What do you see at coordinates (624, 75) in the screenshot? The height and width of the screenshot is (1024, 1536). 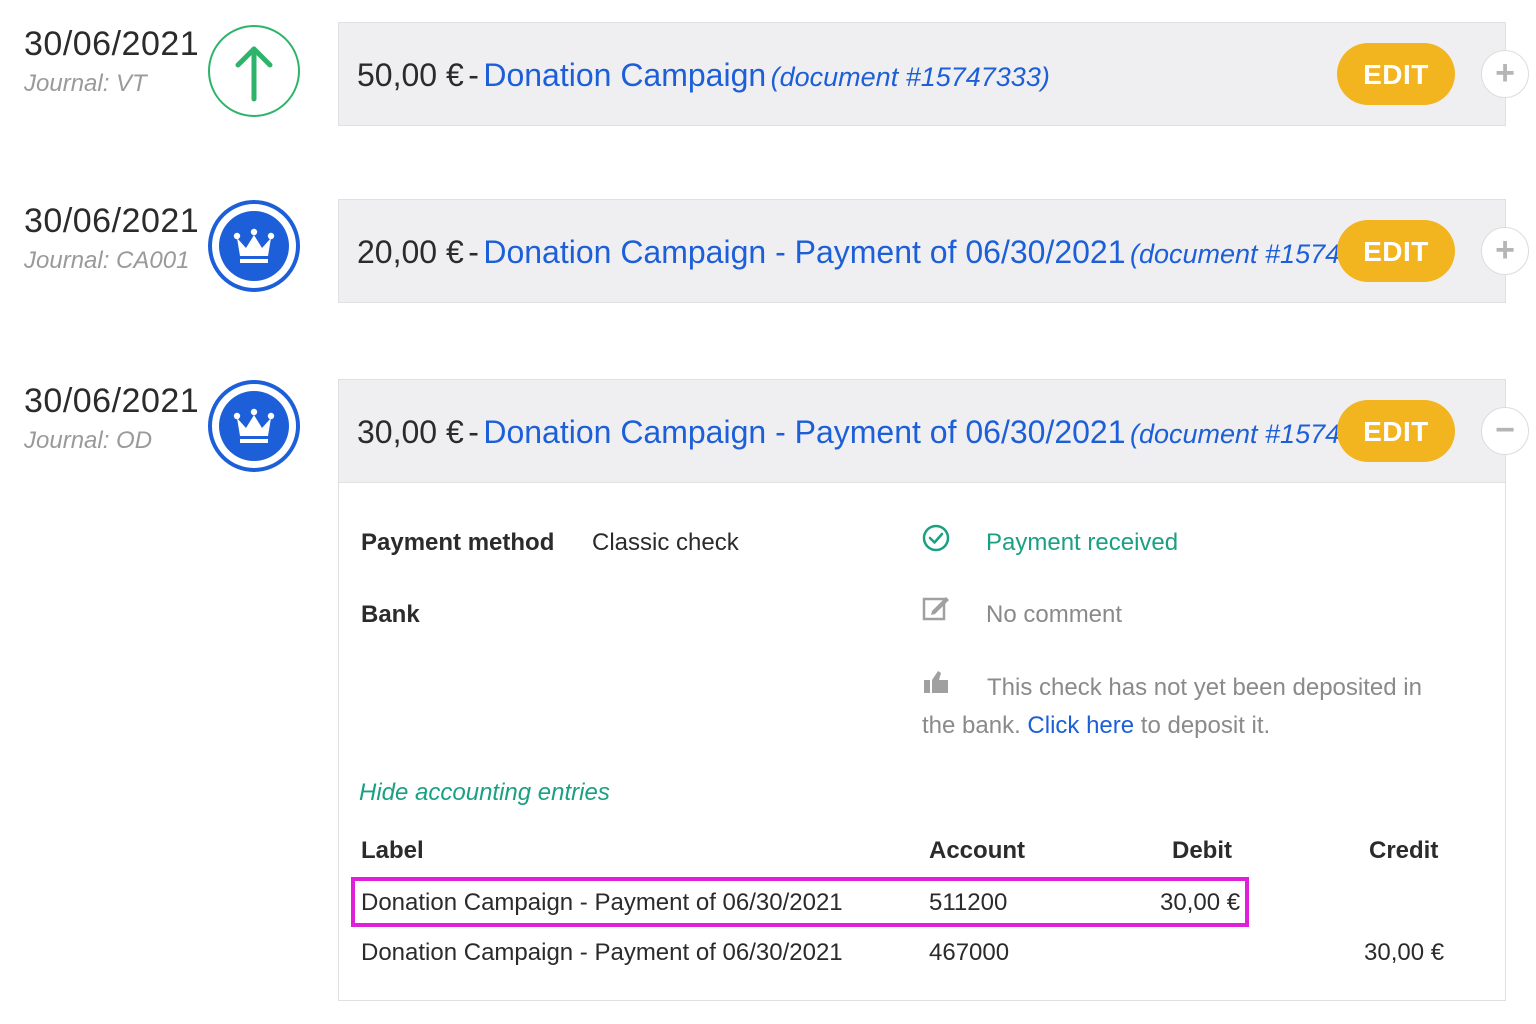 I see `entry-title-link: Donation Campaign` at bounding box center [624, 75].